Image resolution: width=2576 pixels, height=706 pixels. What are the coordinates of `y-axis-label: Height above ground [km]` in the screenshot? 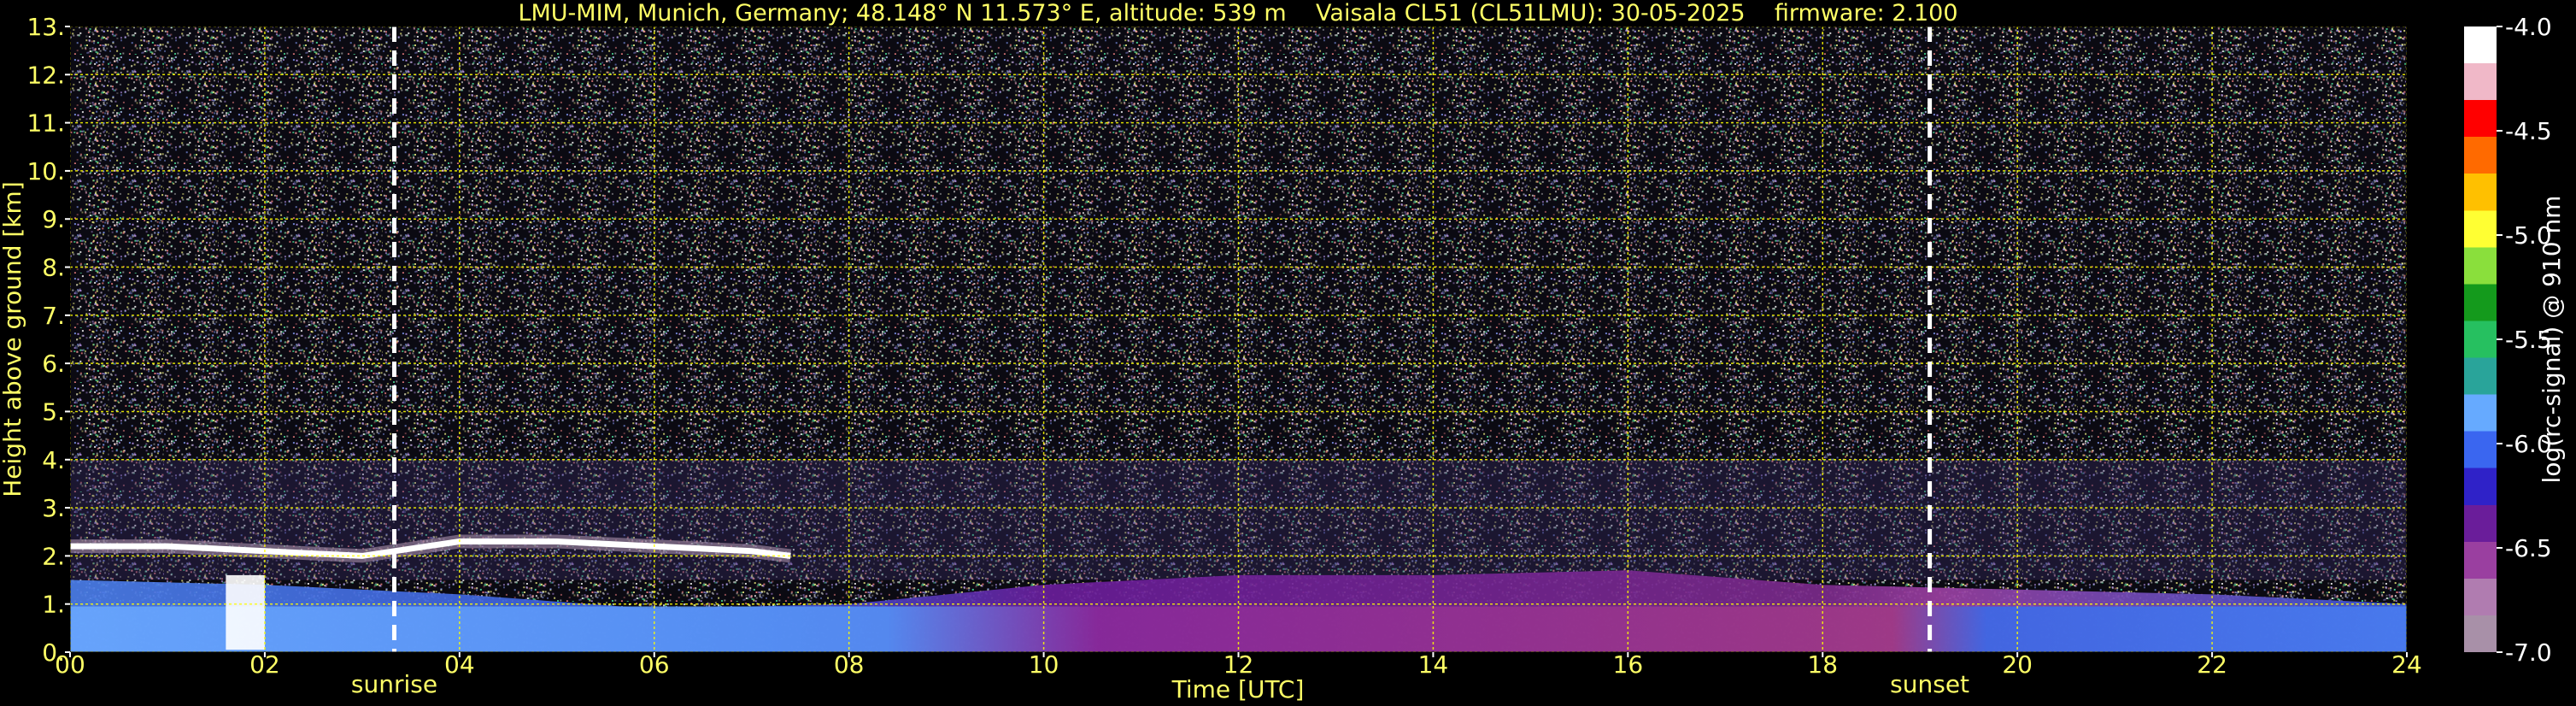 It's located at (13, 339).